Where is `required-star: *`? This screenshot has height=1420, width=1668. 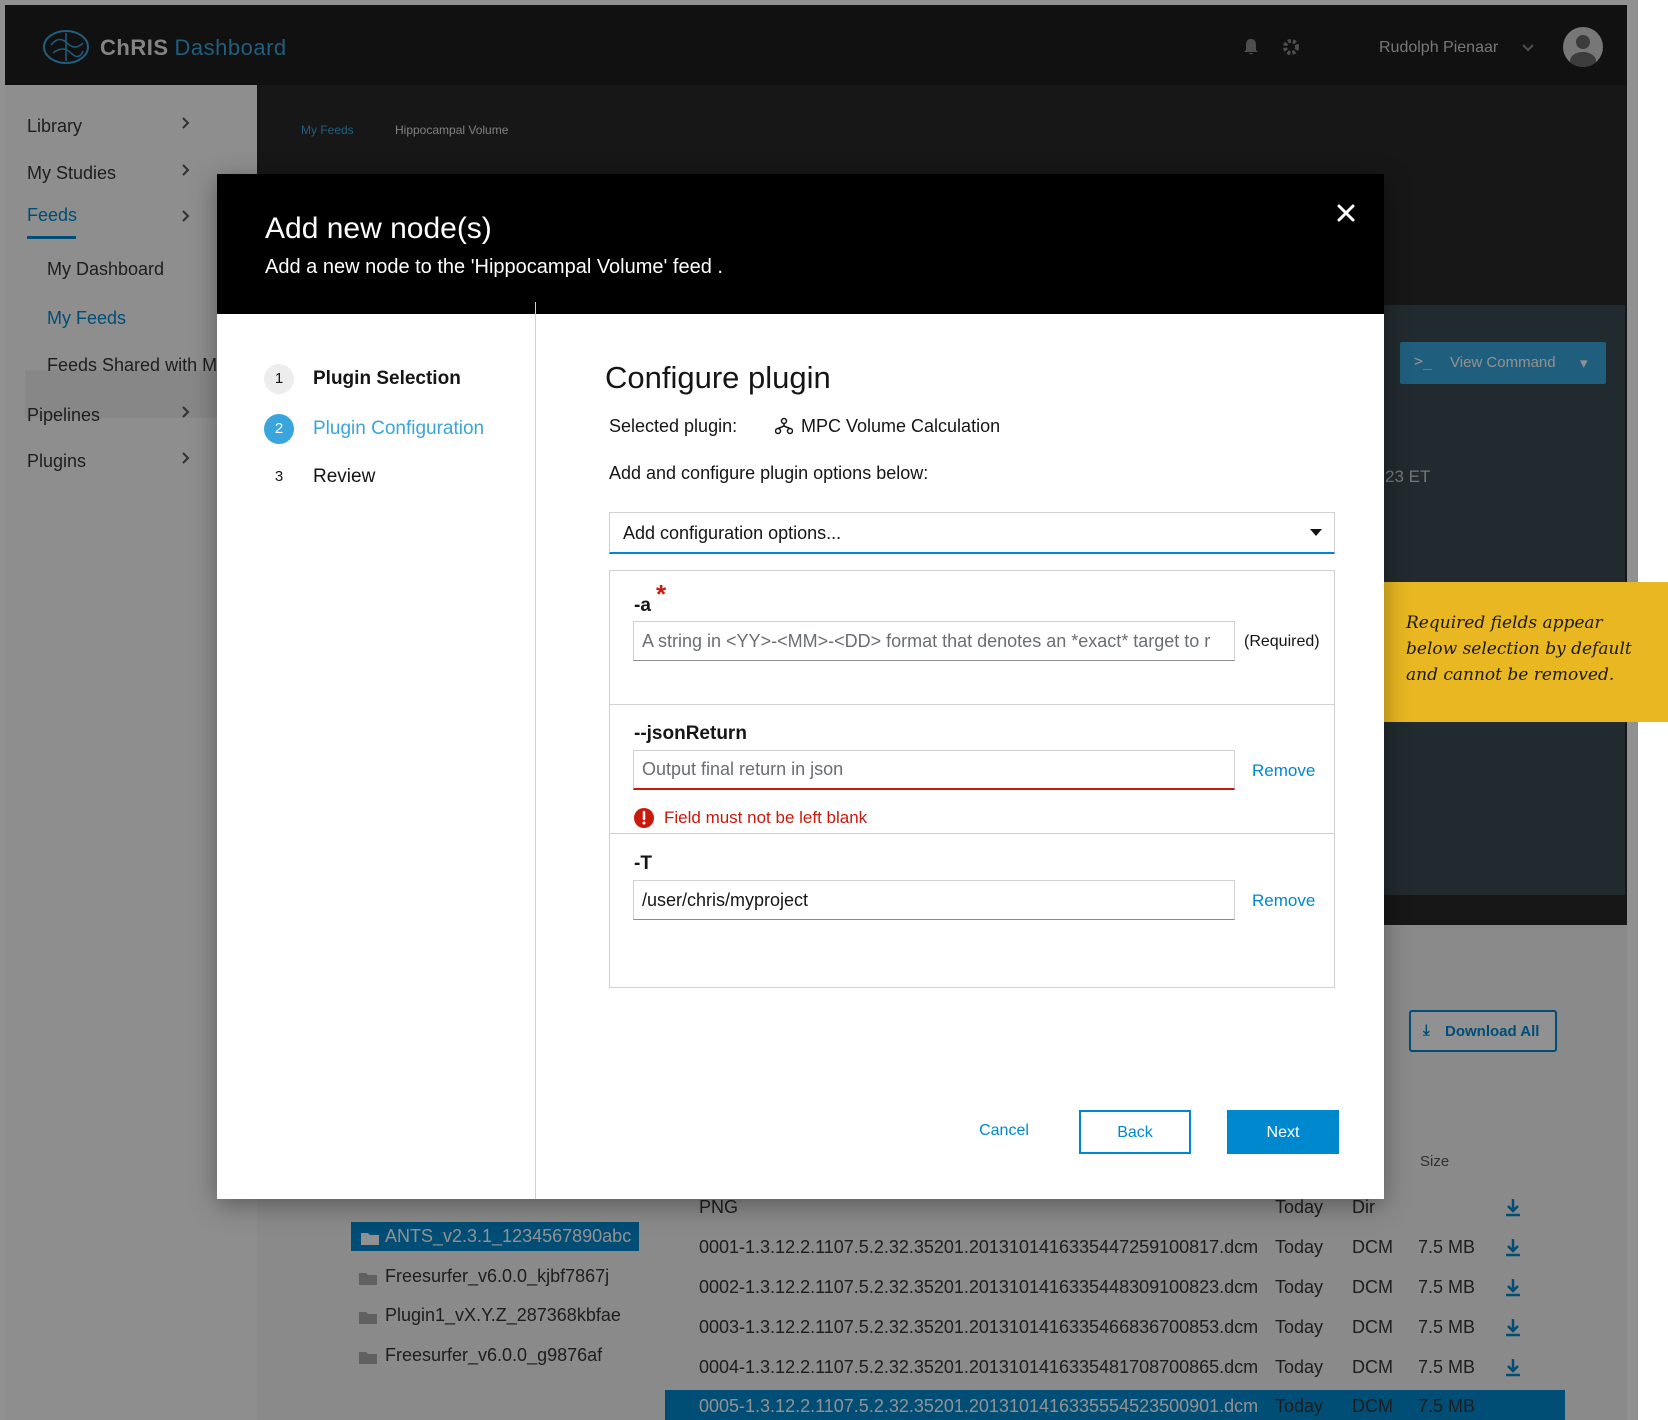
required-star: * is located at coordinates (661, 594).